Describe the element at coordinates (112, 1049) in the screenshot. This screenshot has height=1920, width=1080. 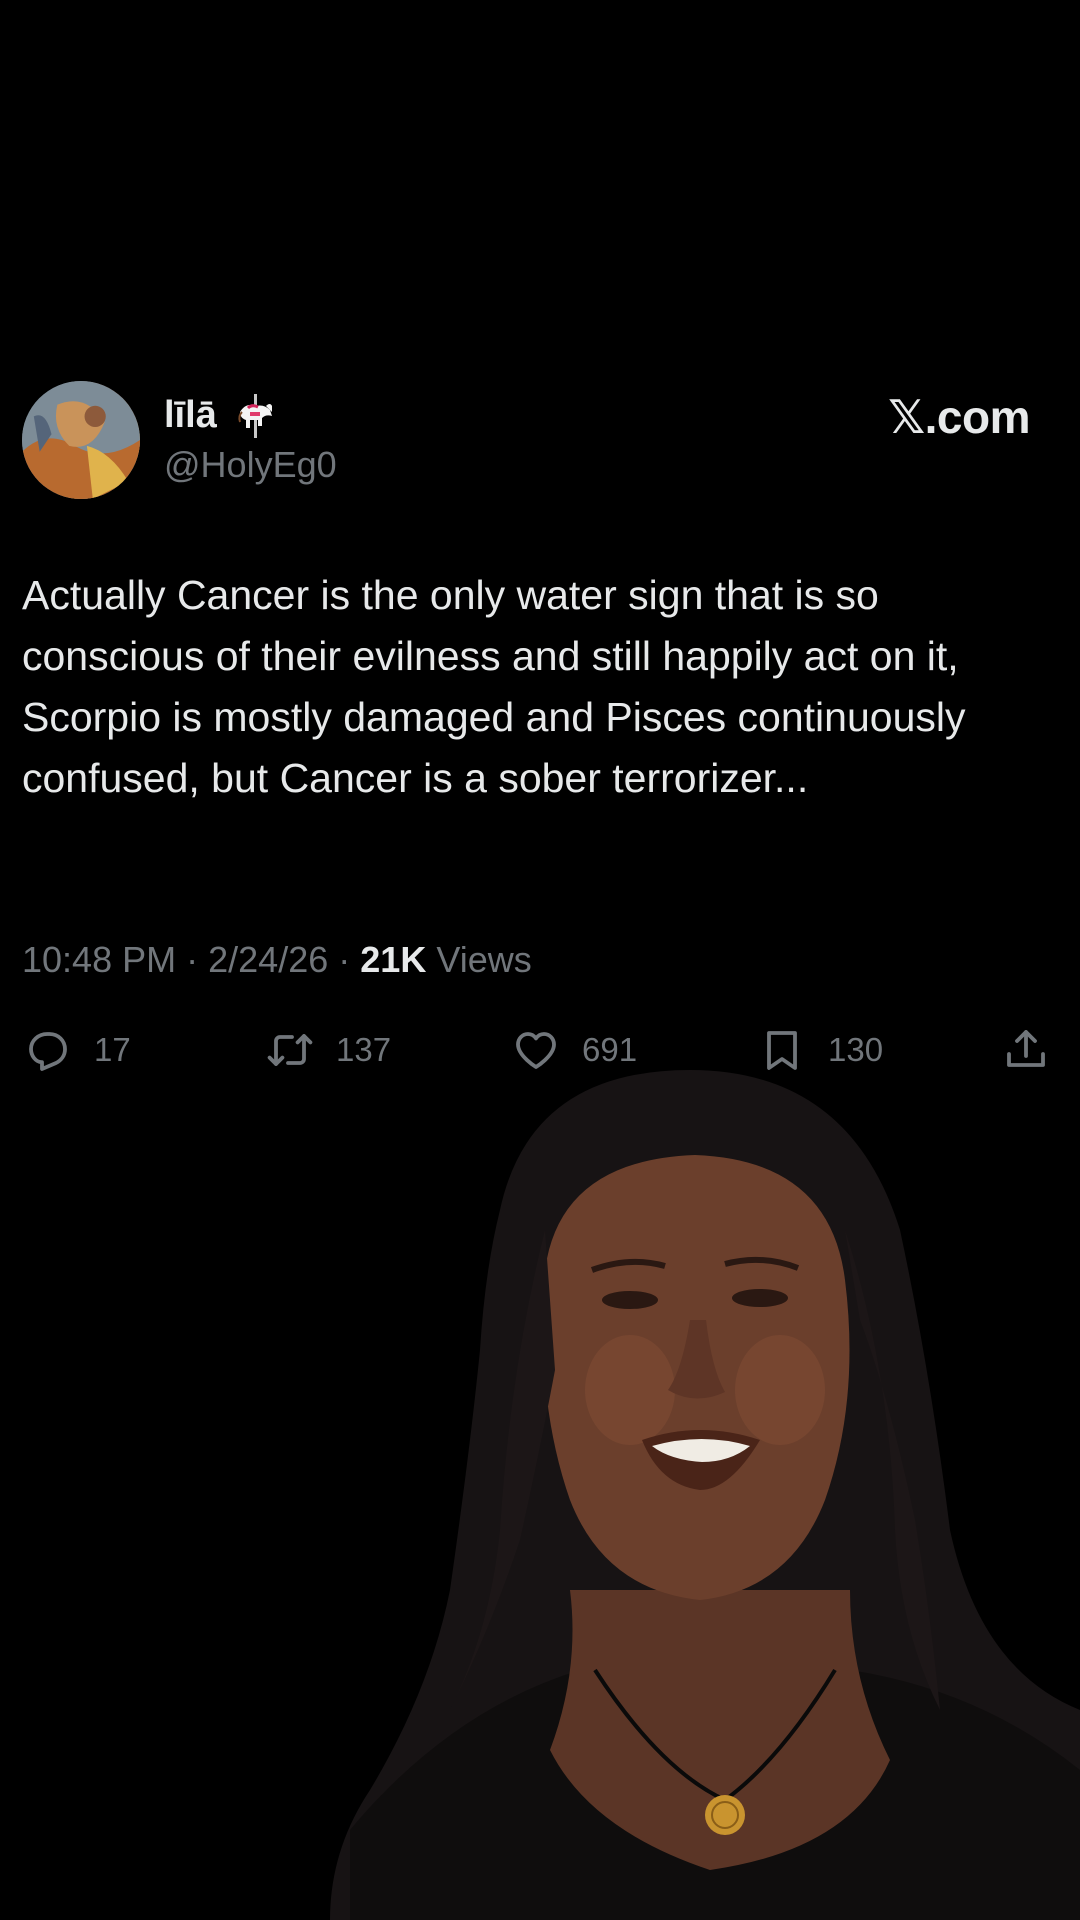
I see `reply-count: 17` at that location.